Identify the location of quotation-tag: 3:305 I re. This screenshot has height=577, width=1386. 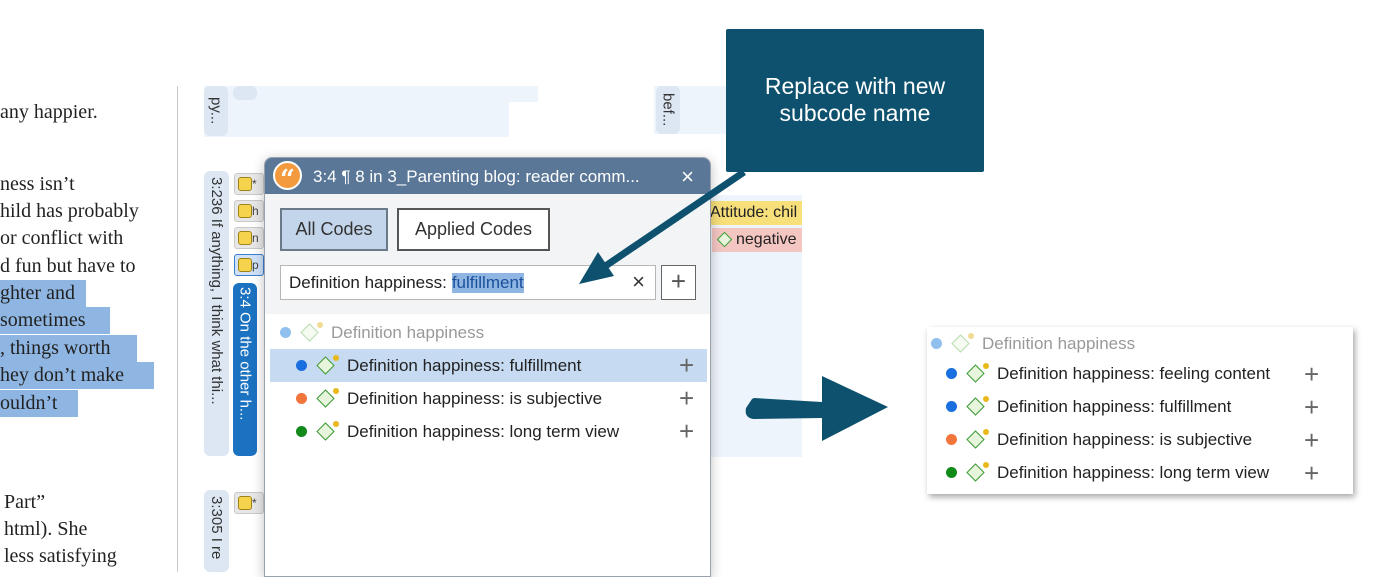
(216, 531).